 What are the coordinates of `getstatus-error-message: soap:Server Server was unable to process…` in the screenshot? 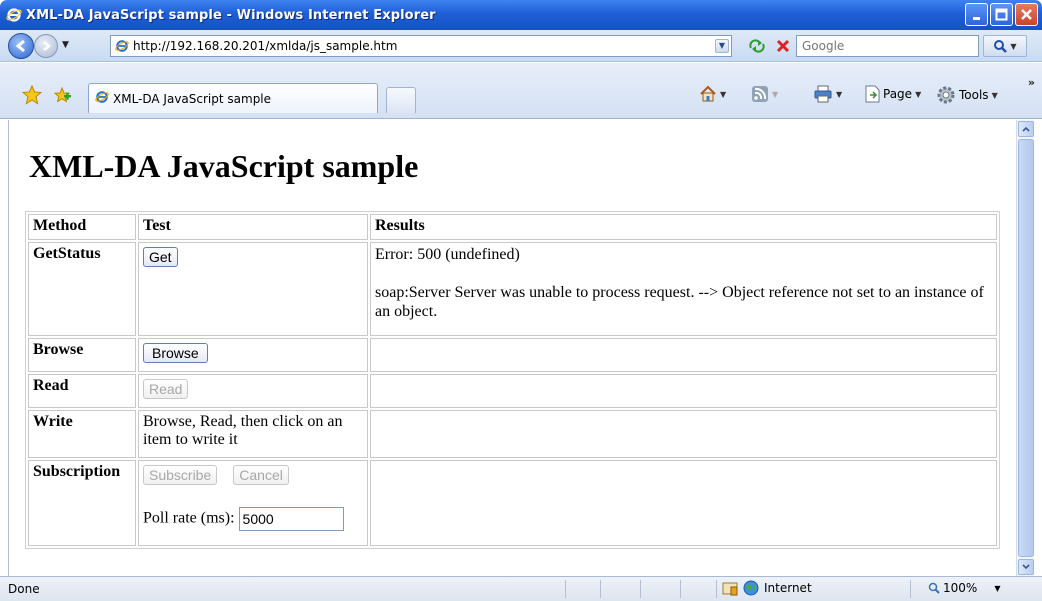 It's located at (679, 302).